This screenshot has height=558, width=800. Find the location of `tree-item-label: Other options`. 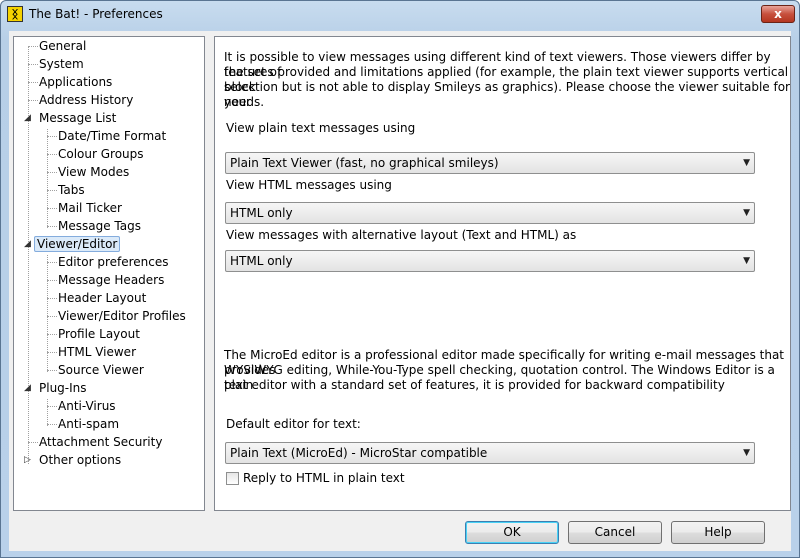

tree-item-label: Other options is located at coordinates (80, 460).